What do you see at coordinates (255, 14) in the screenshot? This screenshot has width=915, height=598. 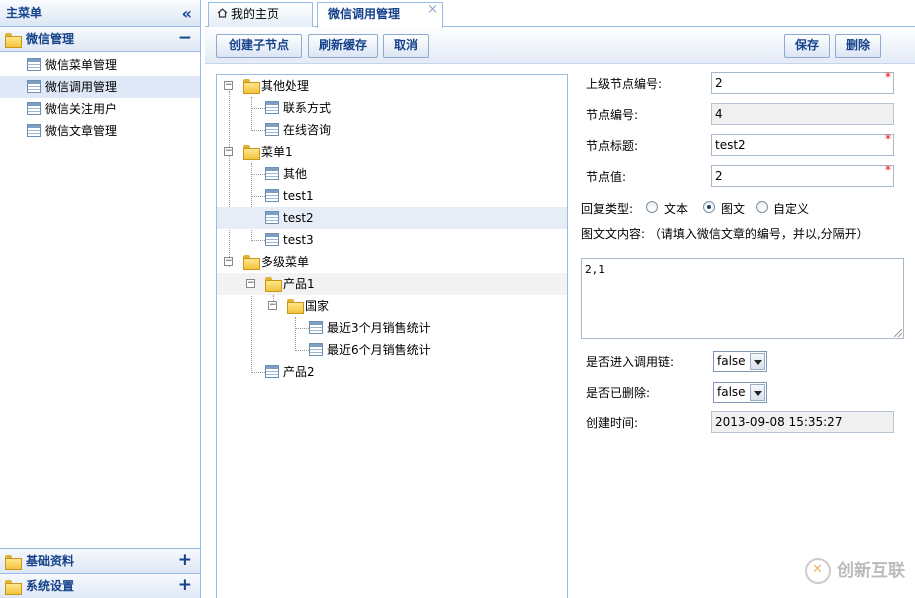 I see `tab-label: 我的主页` at bounding box center [255, 14].